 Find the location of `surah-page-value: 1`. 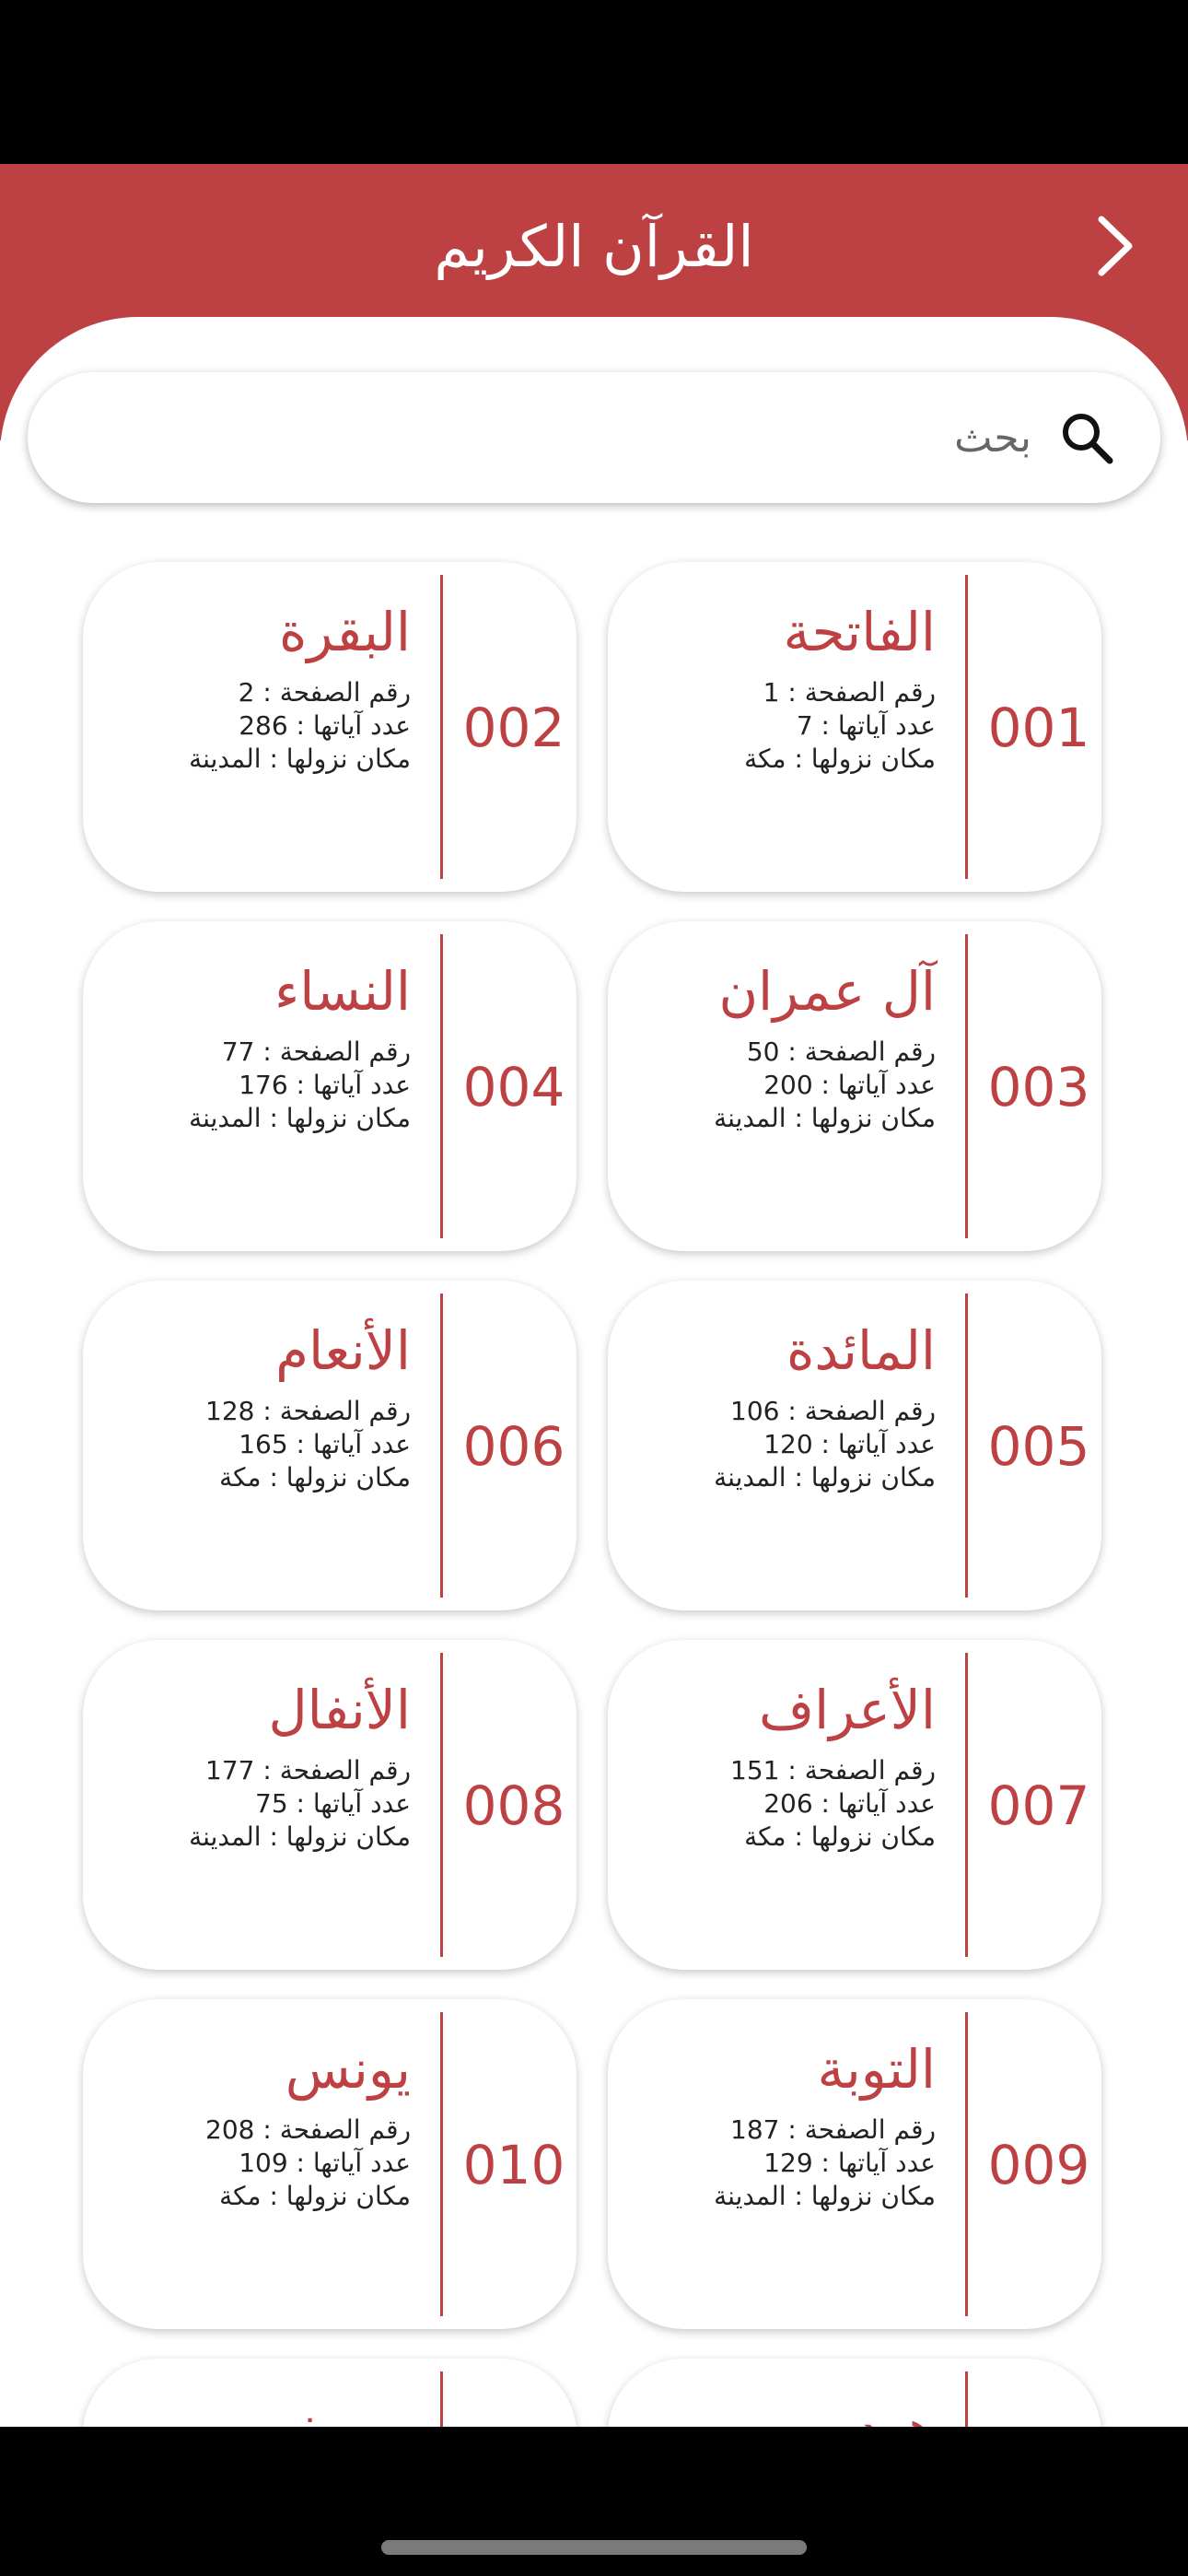

surah-page-value: 1 is located at coordinates (771, 692).